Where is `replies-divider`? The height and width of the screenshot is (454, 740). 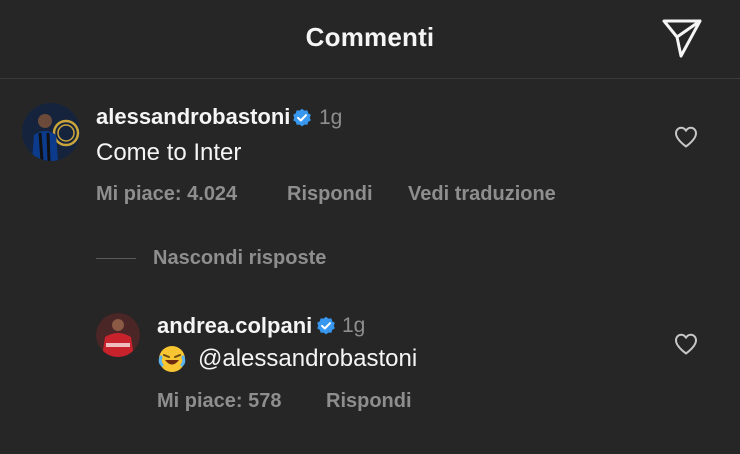
replies-divider is located at coordinates (116, 258).